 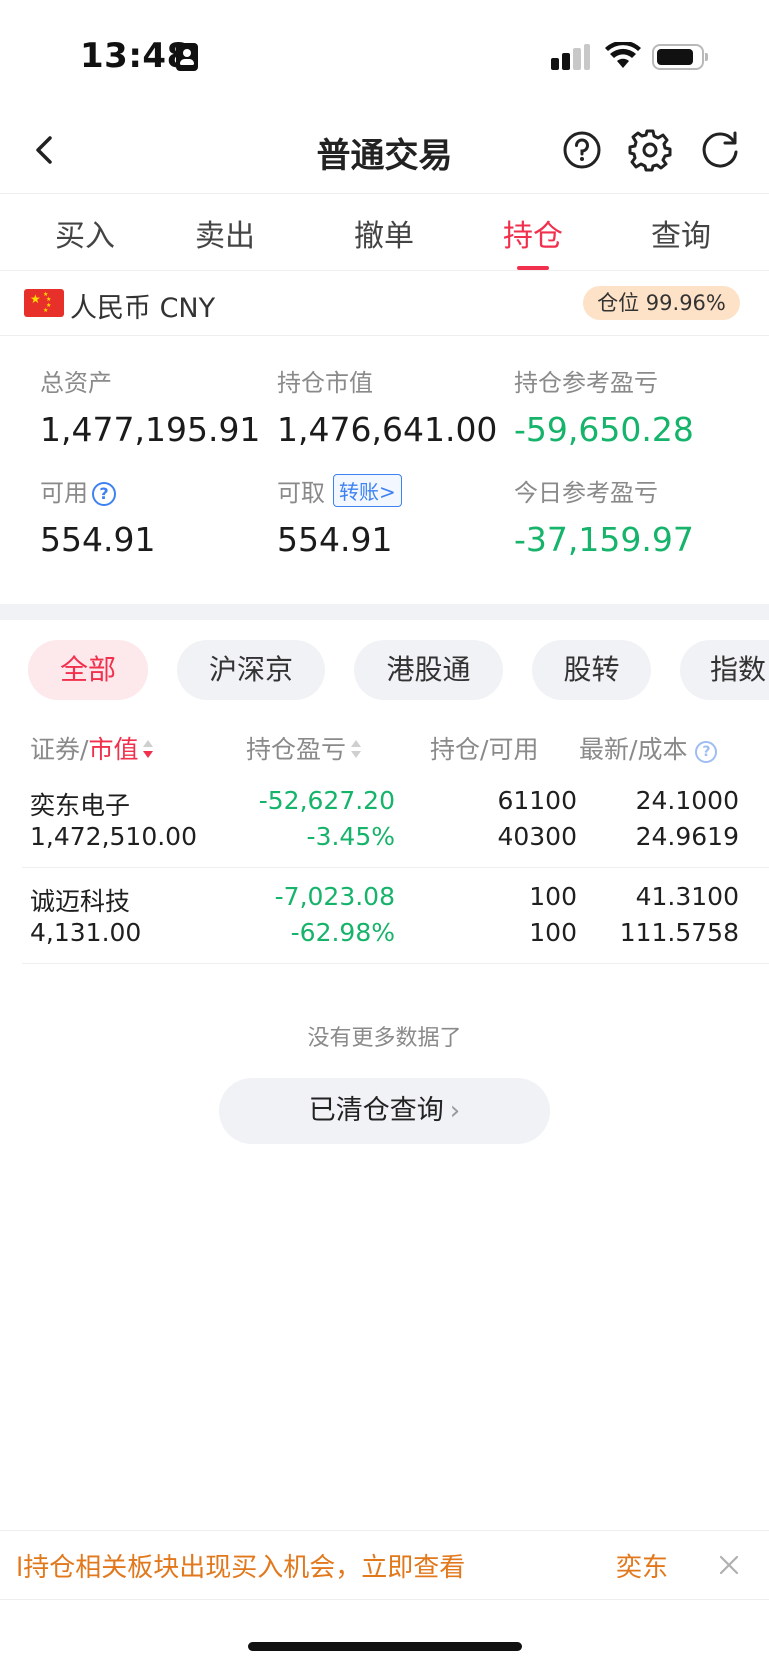 What do you see at coordinates (724, 670) in the screenshot?
I see `filter-index: 指数` at bounding box center [724, 670].